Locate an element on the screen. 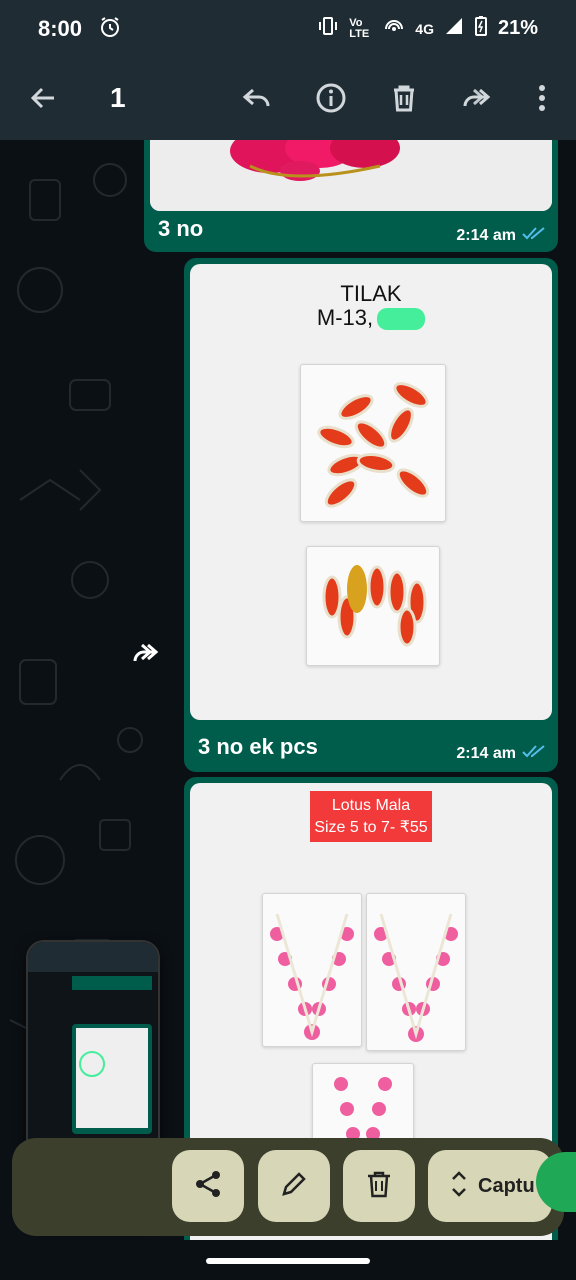 The image size is (576, 1280). delete-screenshot-button is located at coordinates (379, 1186).